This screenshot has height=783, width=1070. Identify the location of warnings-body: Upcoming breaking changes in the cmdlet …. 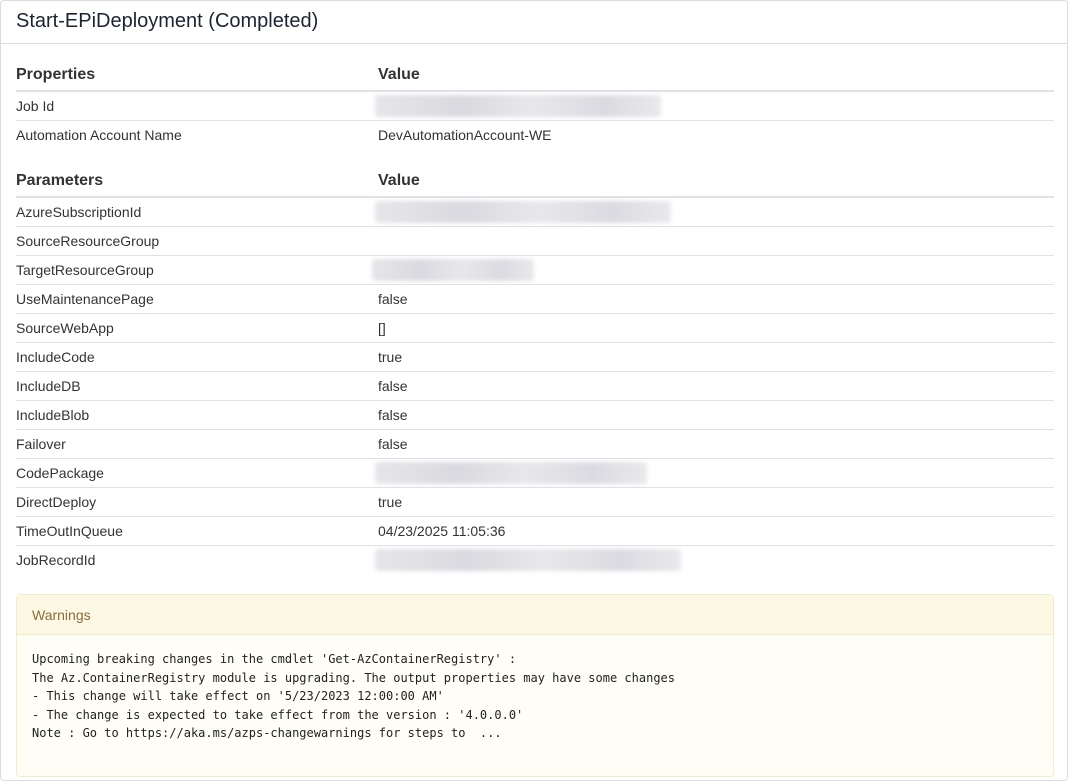
(535, 689).